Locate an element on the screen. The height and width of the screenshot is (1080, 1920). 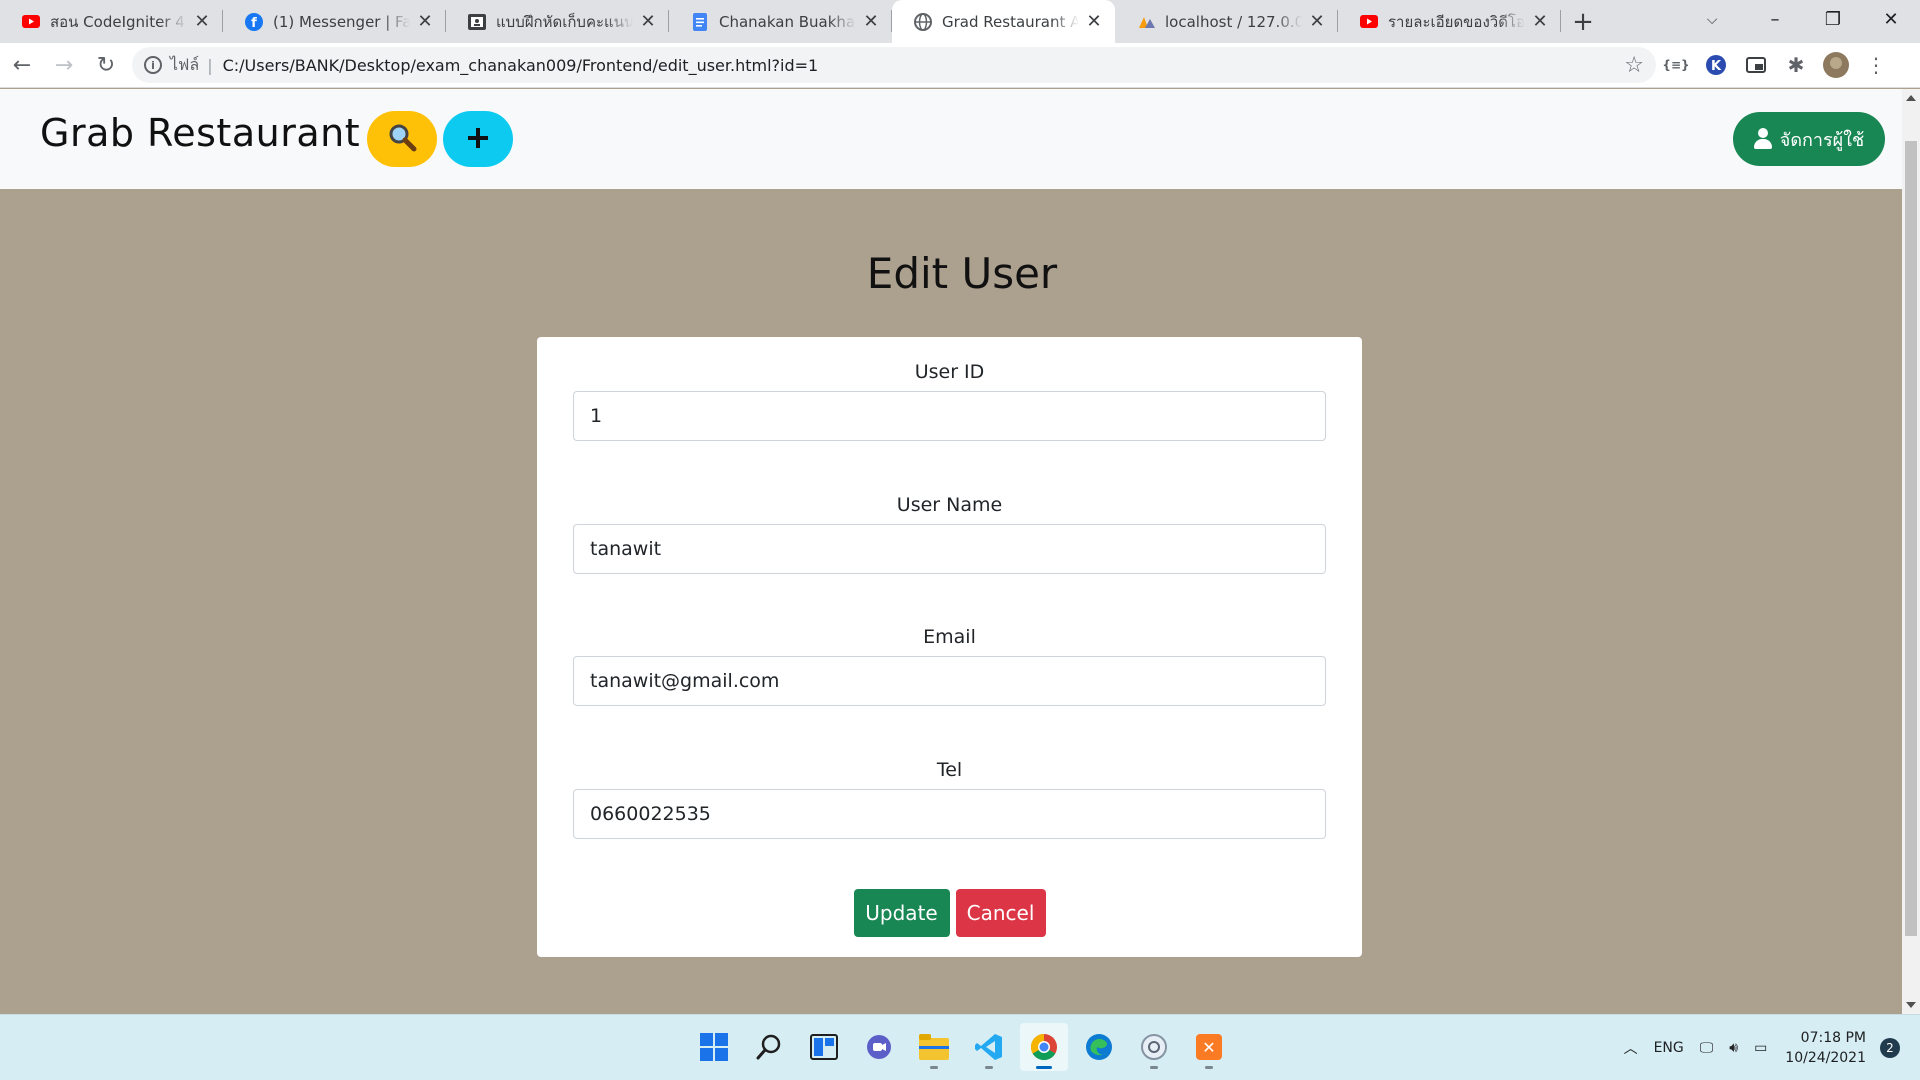
minimize-icon: – is located at coordinates (1775, 19).